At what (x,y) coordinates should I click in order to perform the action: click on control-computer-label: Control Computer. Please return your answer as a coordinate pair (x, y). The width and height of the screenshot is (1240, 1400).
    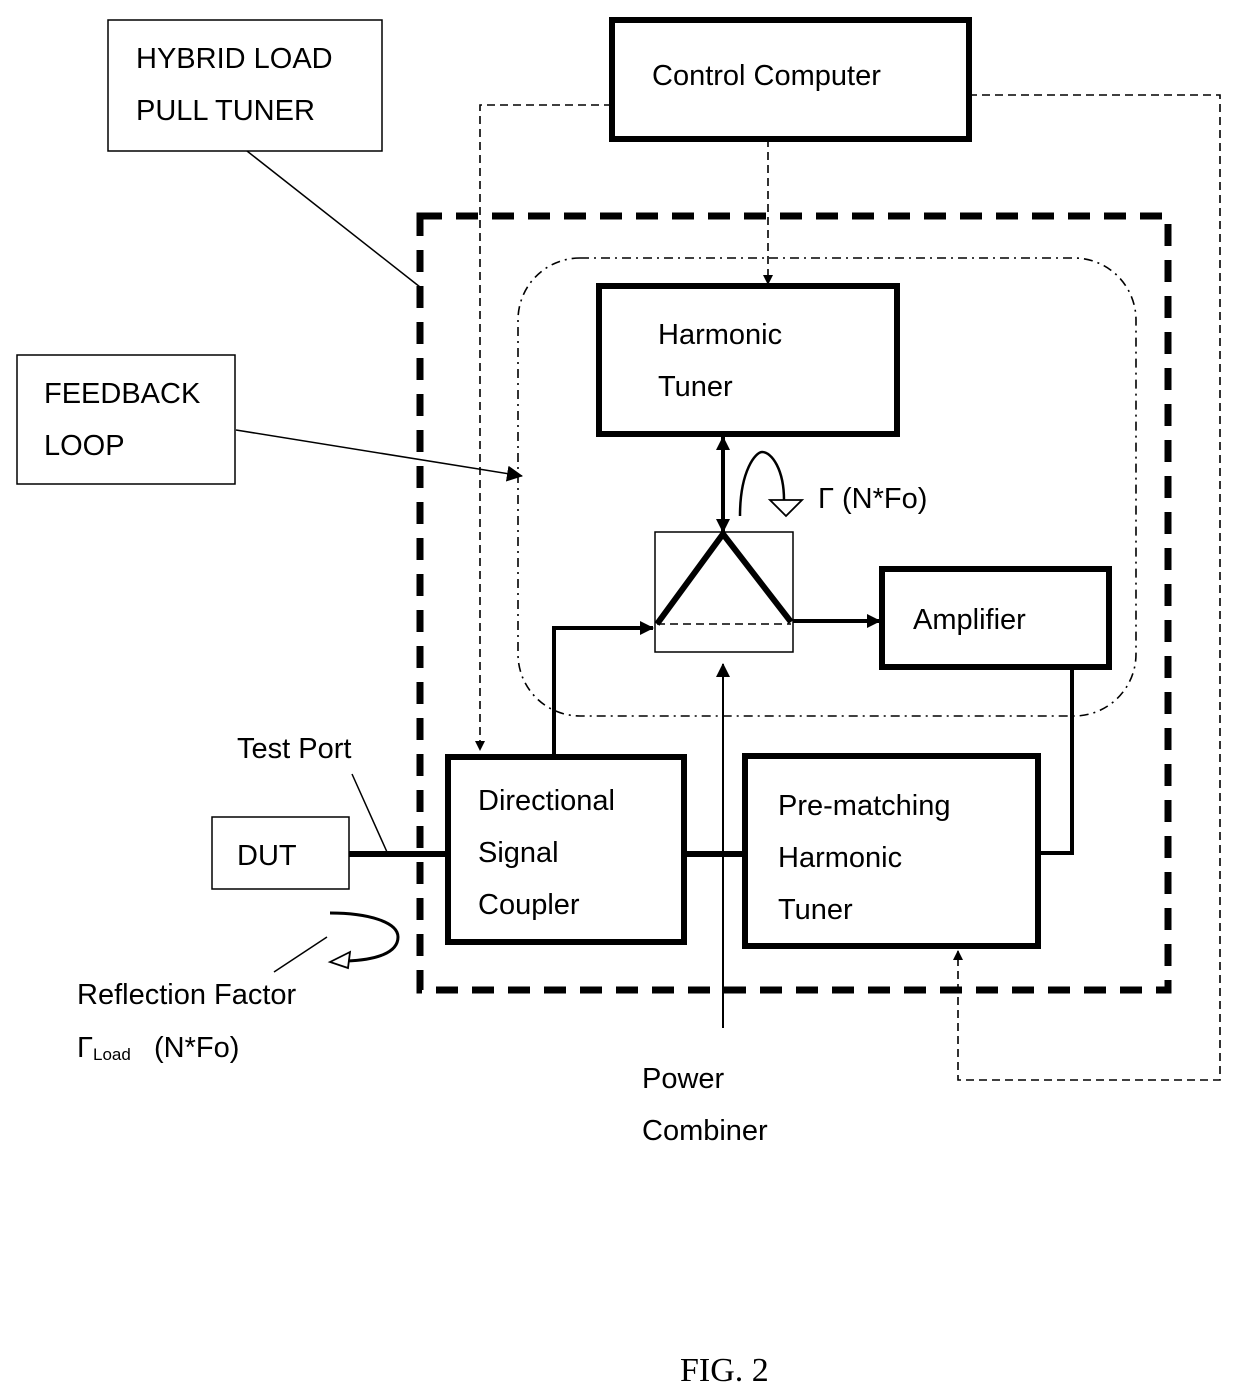
    Looking at the image, I should click on (766, 76).